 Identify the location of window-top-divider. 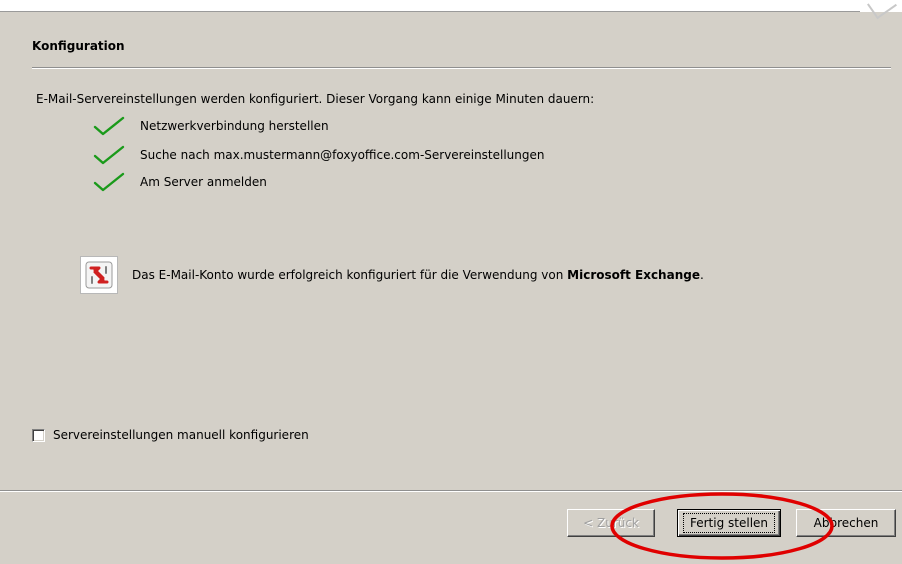
(430, 11).